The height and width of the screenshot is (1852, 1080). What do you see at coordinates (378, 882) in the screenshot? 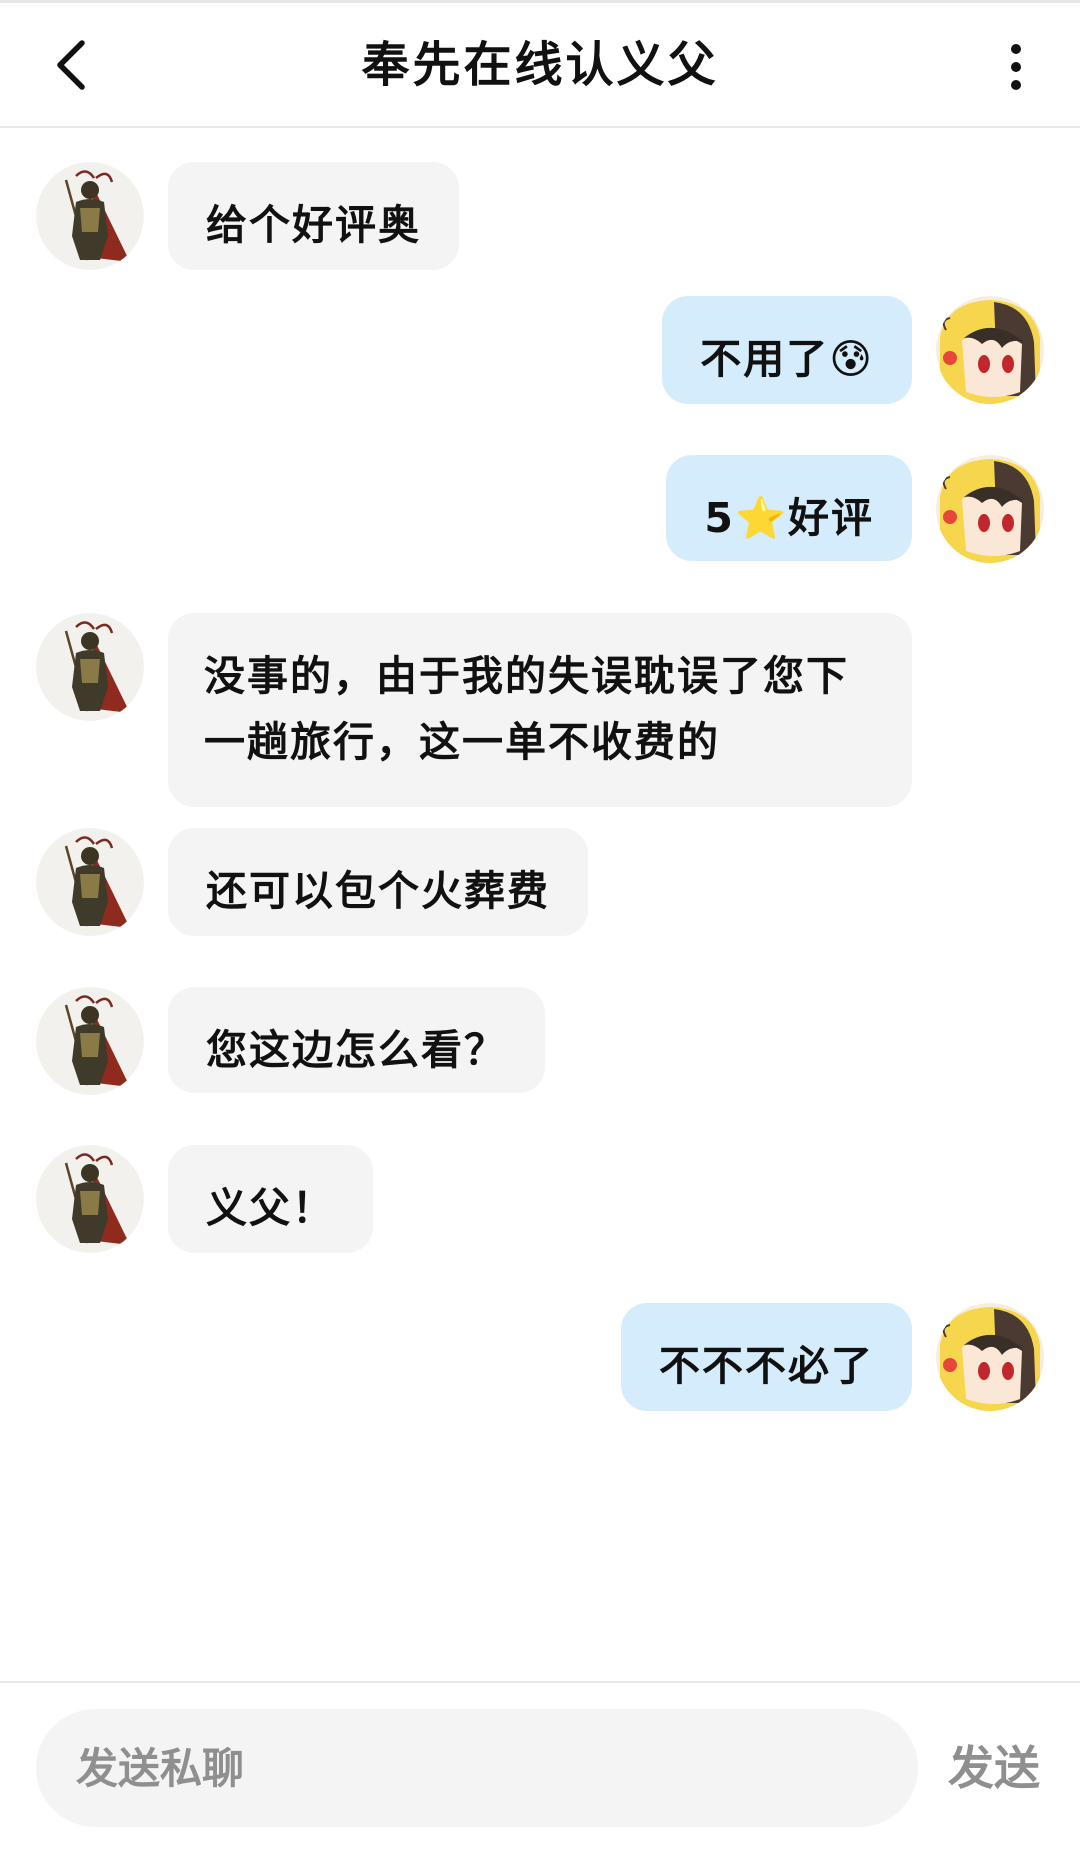
I see `message-bubble: 还可以包个火葬费` at bounding box center [378, 882].